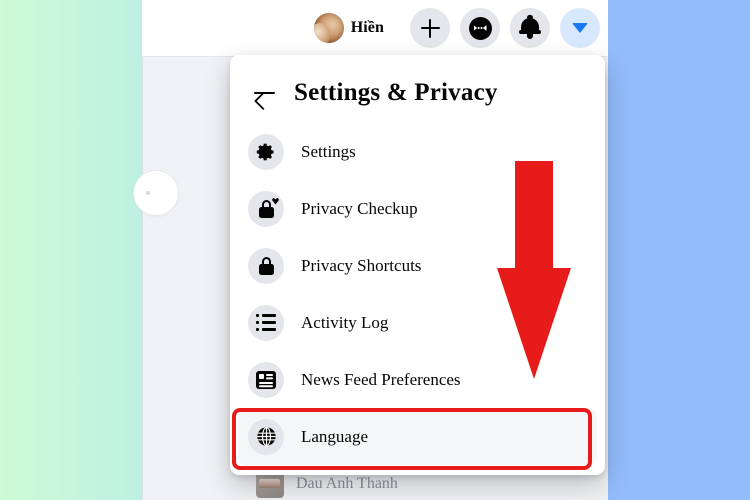 This screenshot has width=750, height=500. Describe the element at coordinates (359, 208) in the screenshot. I see `menu-item-label: Privacy Checkup` at that location.